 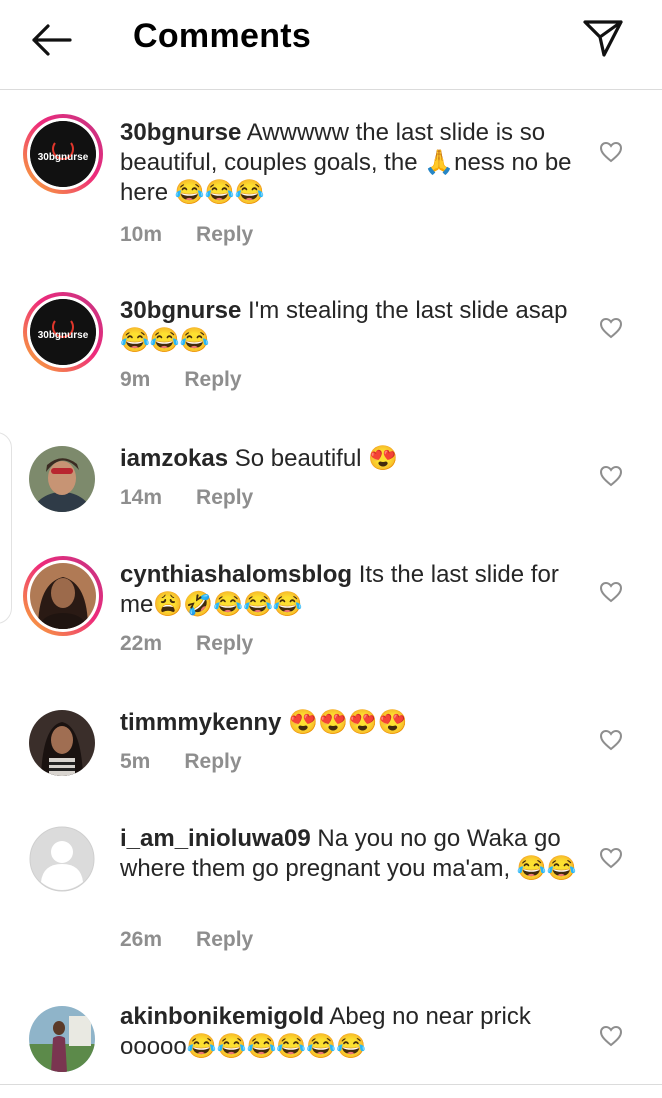 What do you see at coordinates (135, 761) in the screenshot?
I see `comment-time: 5m` at bounding box center [135, 761].